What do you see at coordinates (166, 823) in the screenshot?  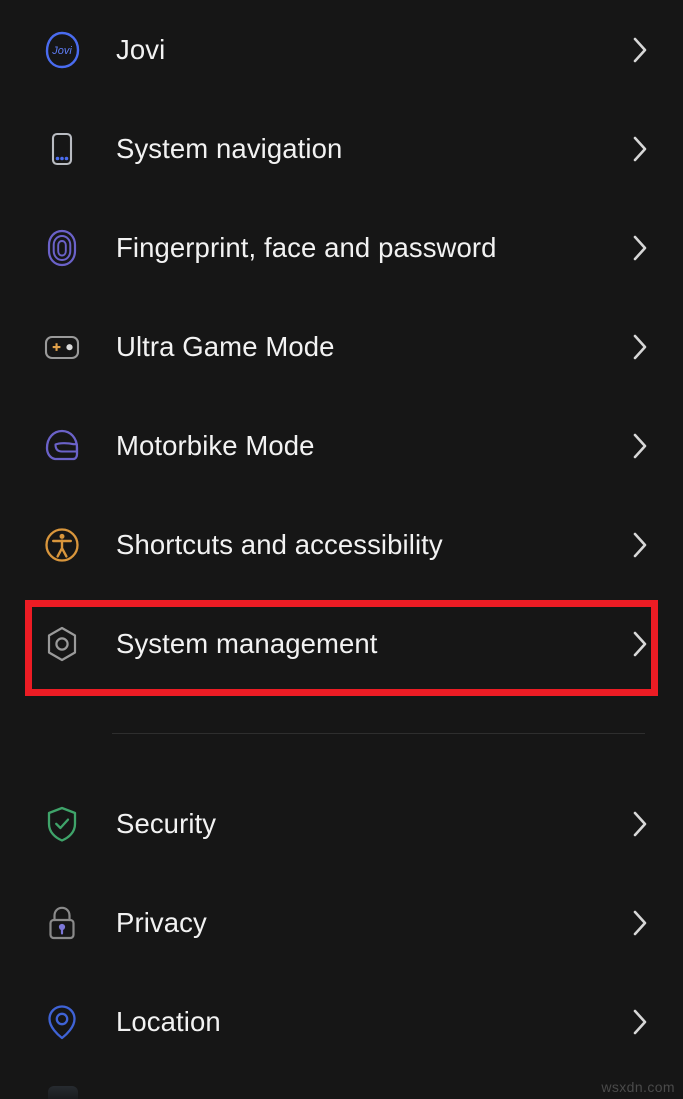 I see `settings-row-label: Security` at bounding box center [166, 823].